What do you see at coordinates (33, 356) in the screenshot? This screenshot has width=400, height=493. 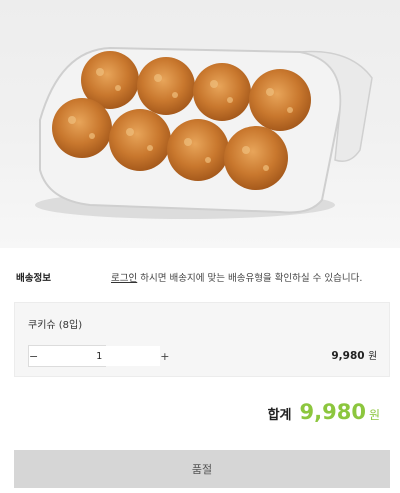 I see `decrease-quantity-button: −` at bounding box center [33, 356].